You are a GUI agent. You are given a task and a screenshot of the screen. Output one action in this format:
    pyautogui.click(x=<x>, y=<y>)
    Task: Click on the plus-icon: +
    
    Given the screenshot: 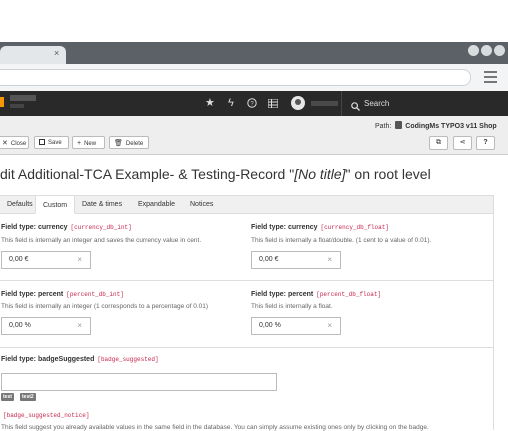 What is the action you would take?
    pyautogui.click(x=79, y=143)
    